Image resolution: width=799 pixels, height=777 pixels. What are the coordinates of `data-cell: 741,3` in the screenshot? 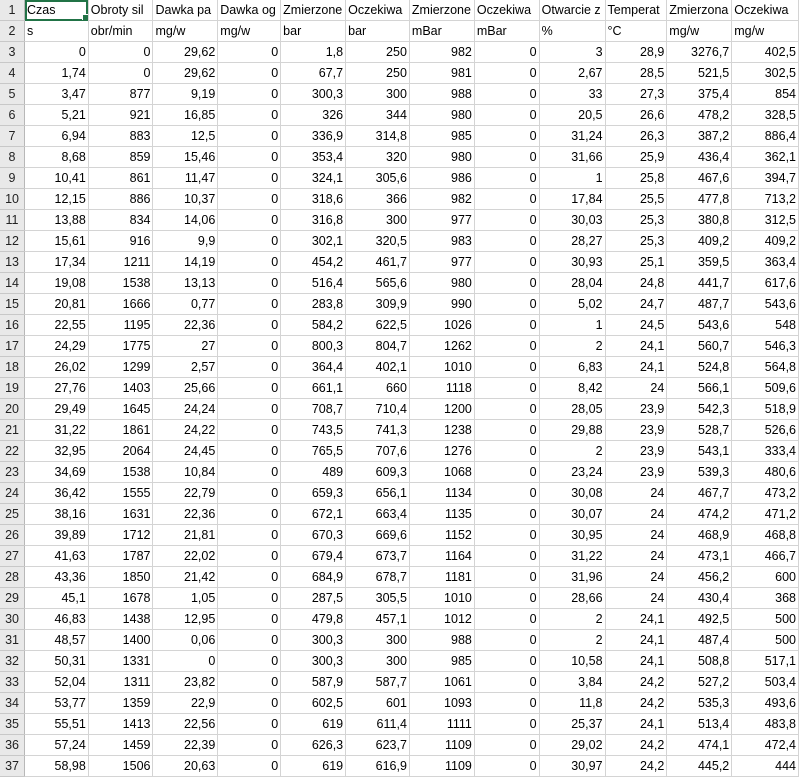 It's located at (377, 430).